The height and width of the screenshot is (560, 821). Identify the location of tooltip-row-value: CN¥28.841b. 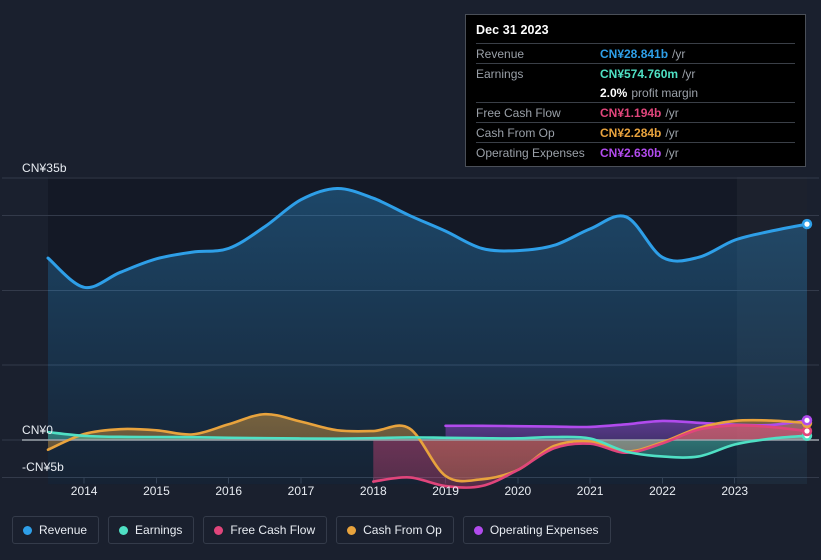
(634, 54).